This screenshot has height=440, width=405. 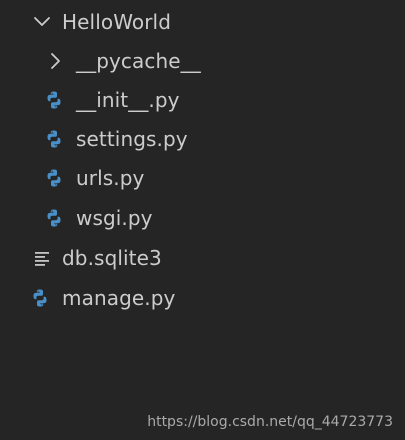 I want to click on file-manage-py: manage.py, so click(x=202, y=298).